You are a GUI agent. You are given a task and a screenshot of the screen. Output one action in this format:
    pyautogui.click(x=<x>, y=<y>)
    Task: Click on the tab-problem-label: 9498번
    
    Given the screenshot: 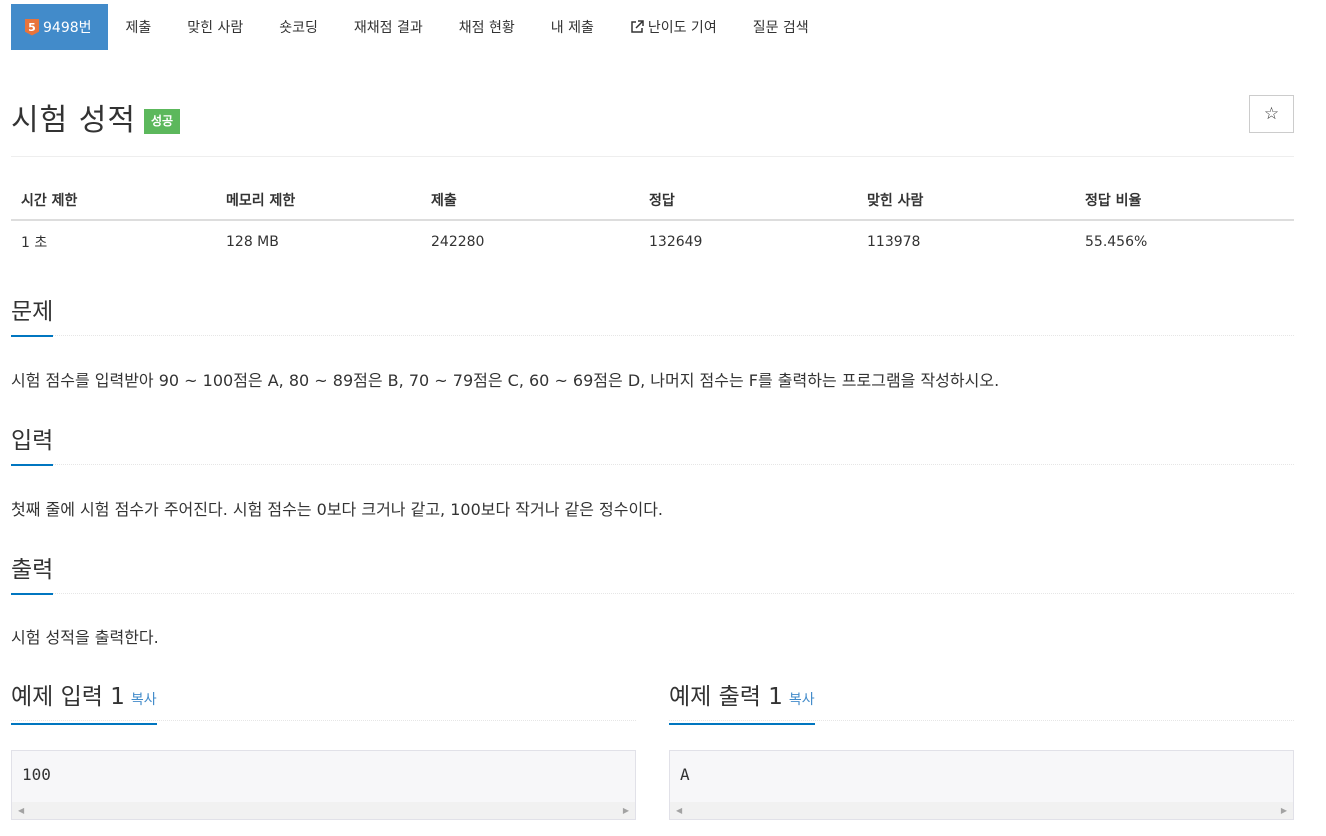 What is the action you would take?
    pyautogui.click(x=67, y=28)
    